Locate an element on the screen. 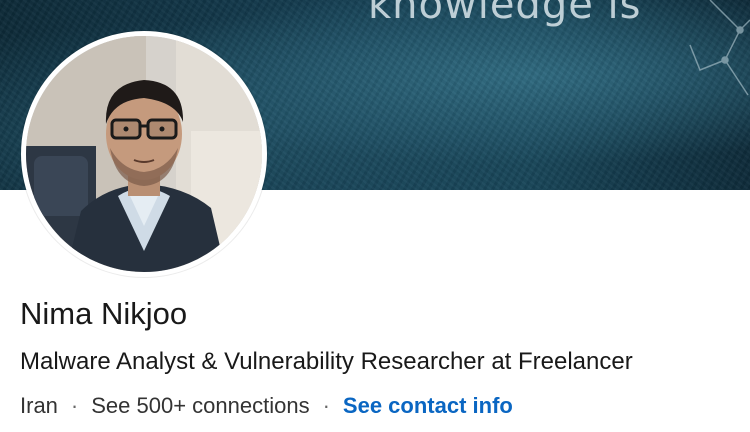 The image size is (750, 432). contact-info-link: See contact info is located at coordinates (428, 406).